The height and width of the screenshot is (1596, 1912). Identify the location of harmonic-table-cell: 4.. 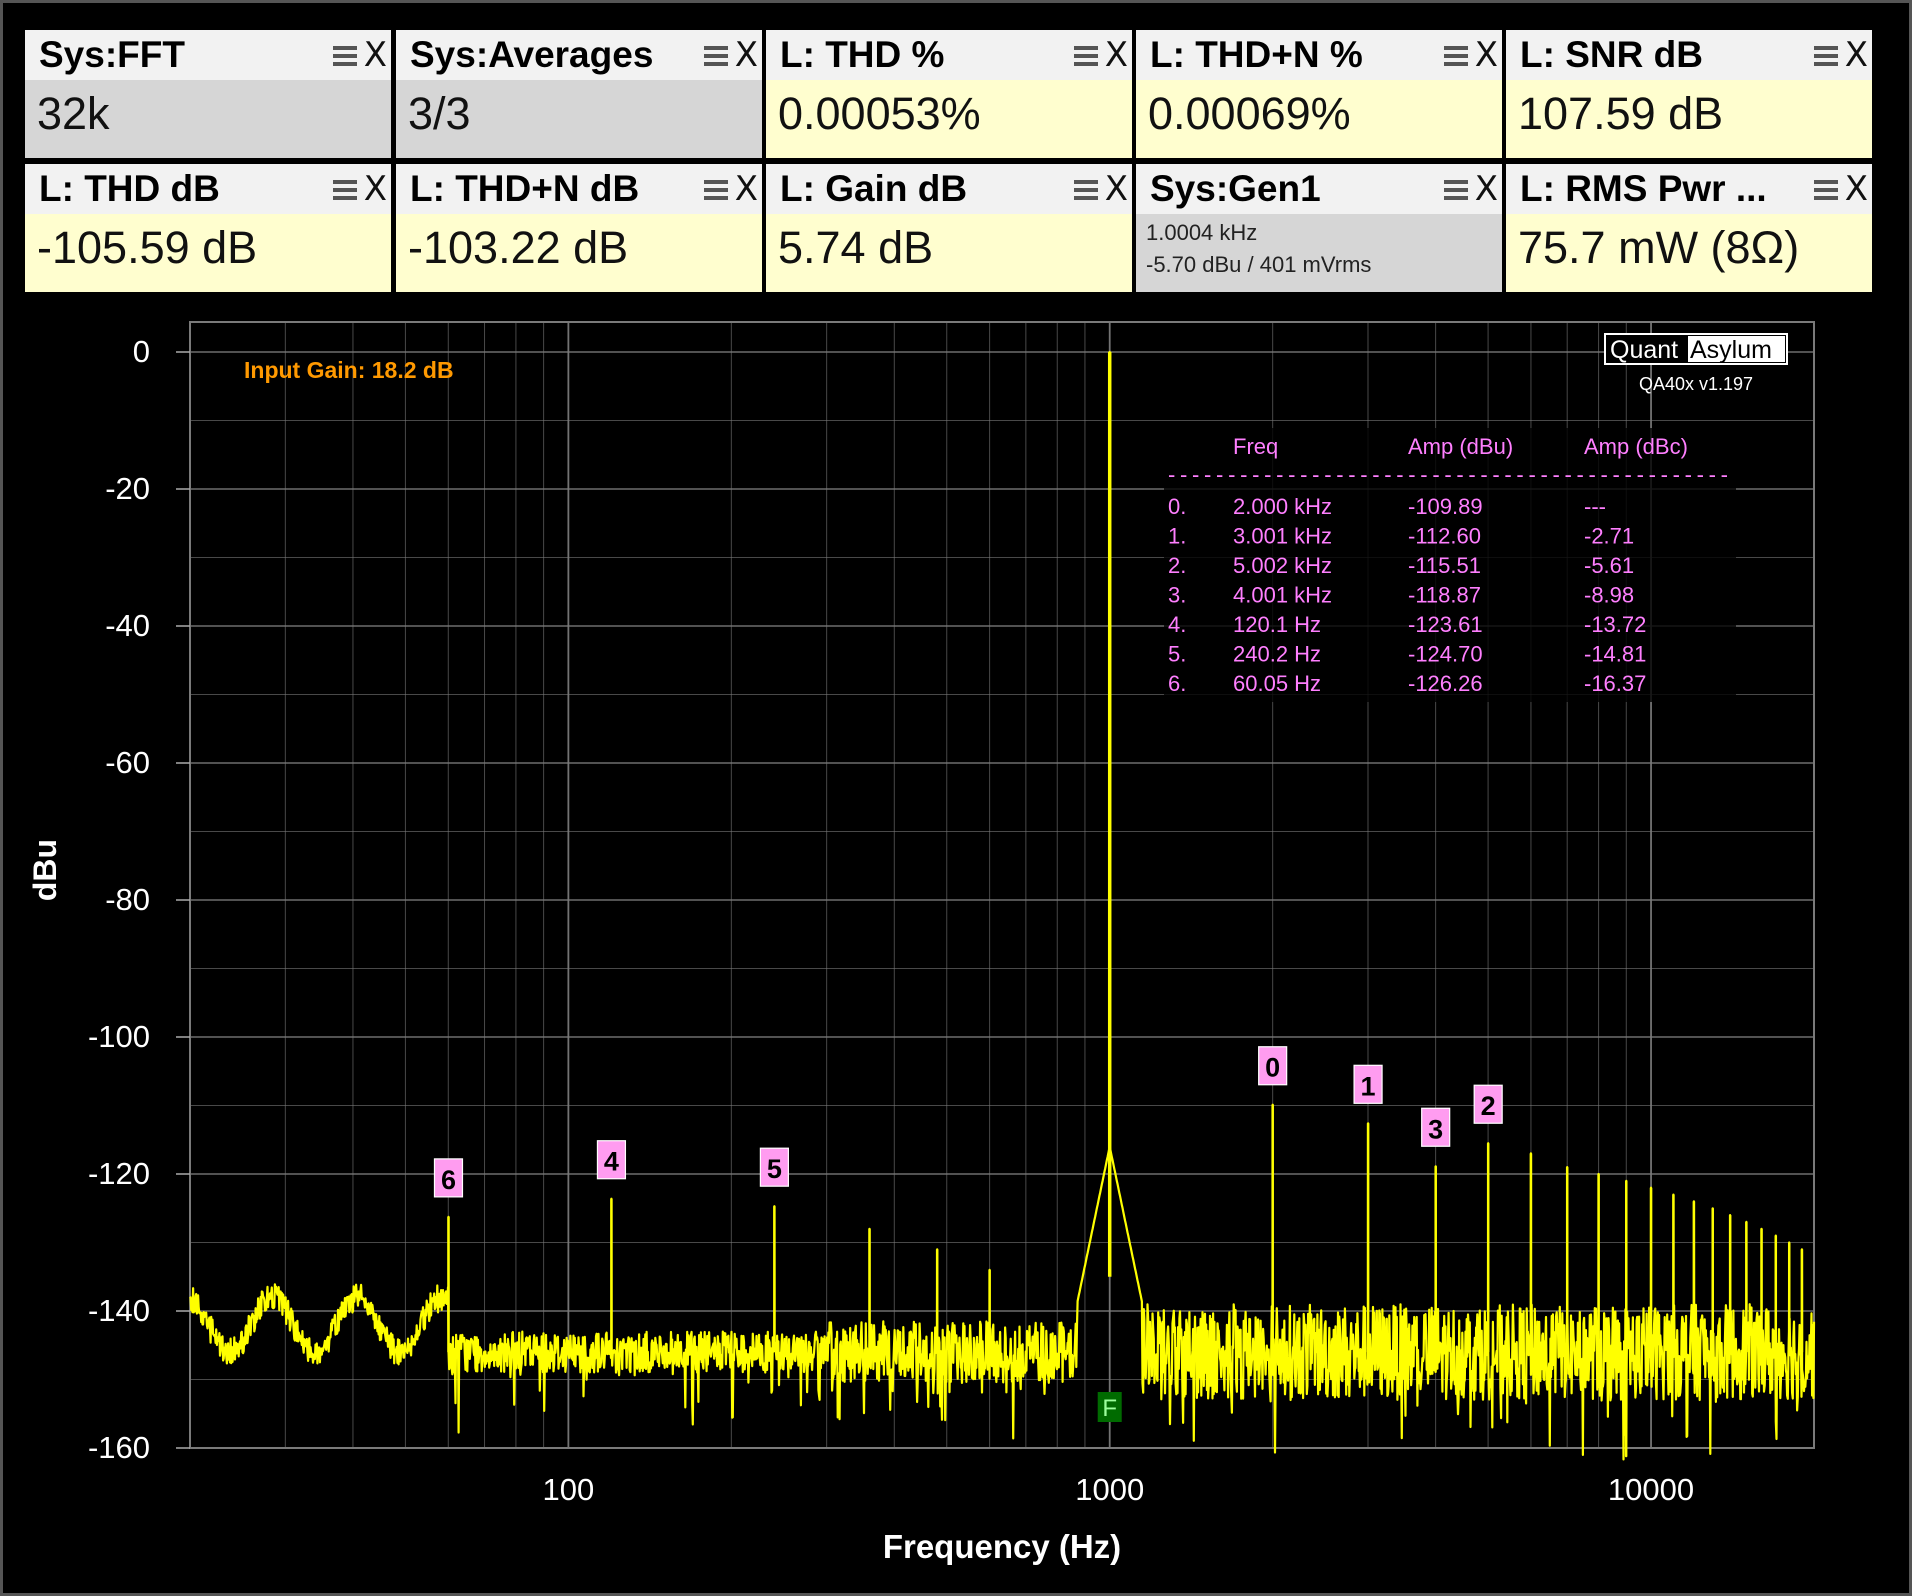
(1177, 624).